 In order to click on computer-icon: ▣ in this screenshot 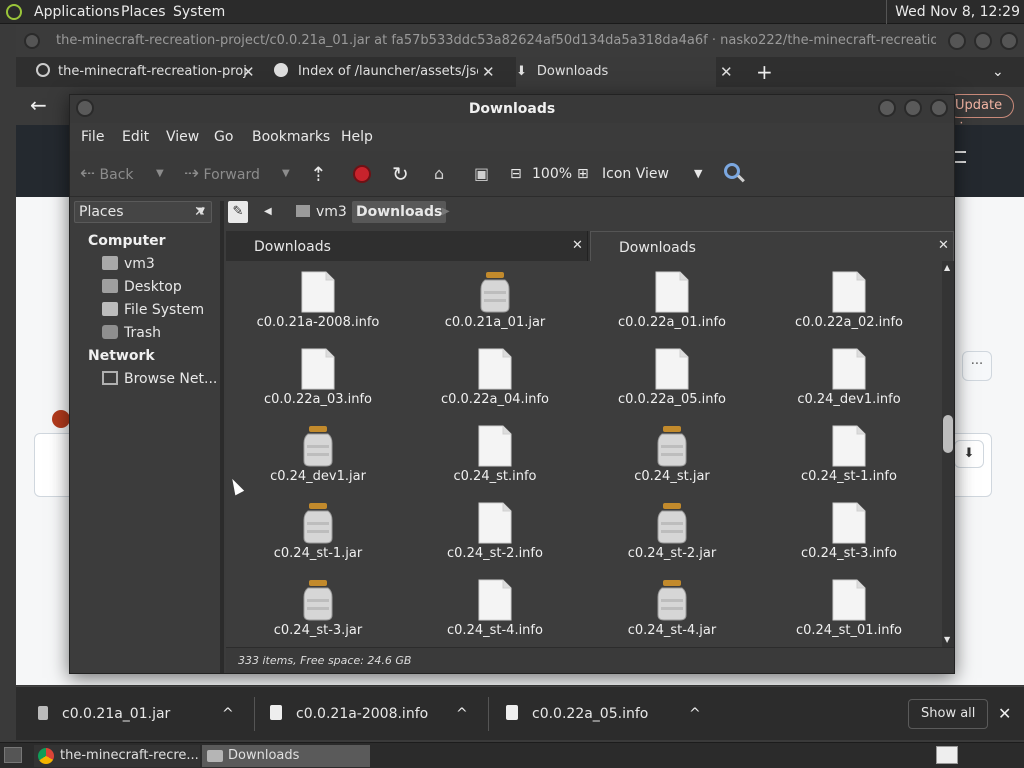, I will do `click(481, 174)`.